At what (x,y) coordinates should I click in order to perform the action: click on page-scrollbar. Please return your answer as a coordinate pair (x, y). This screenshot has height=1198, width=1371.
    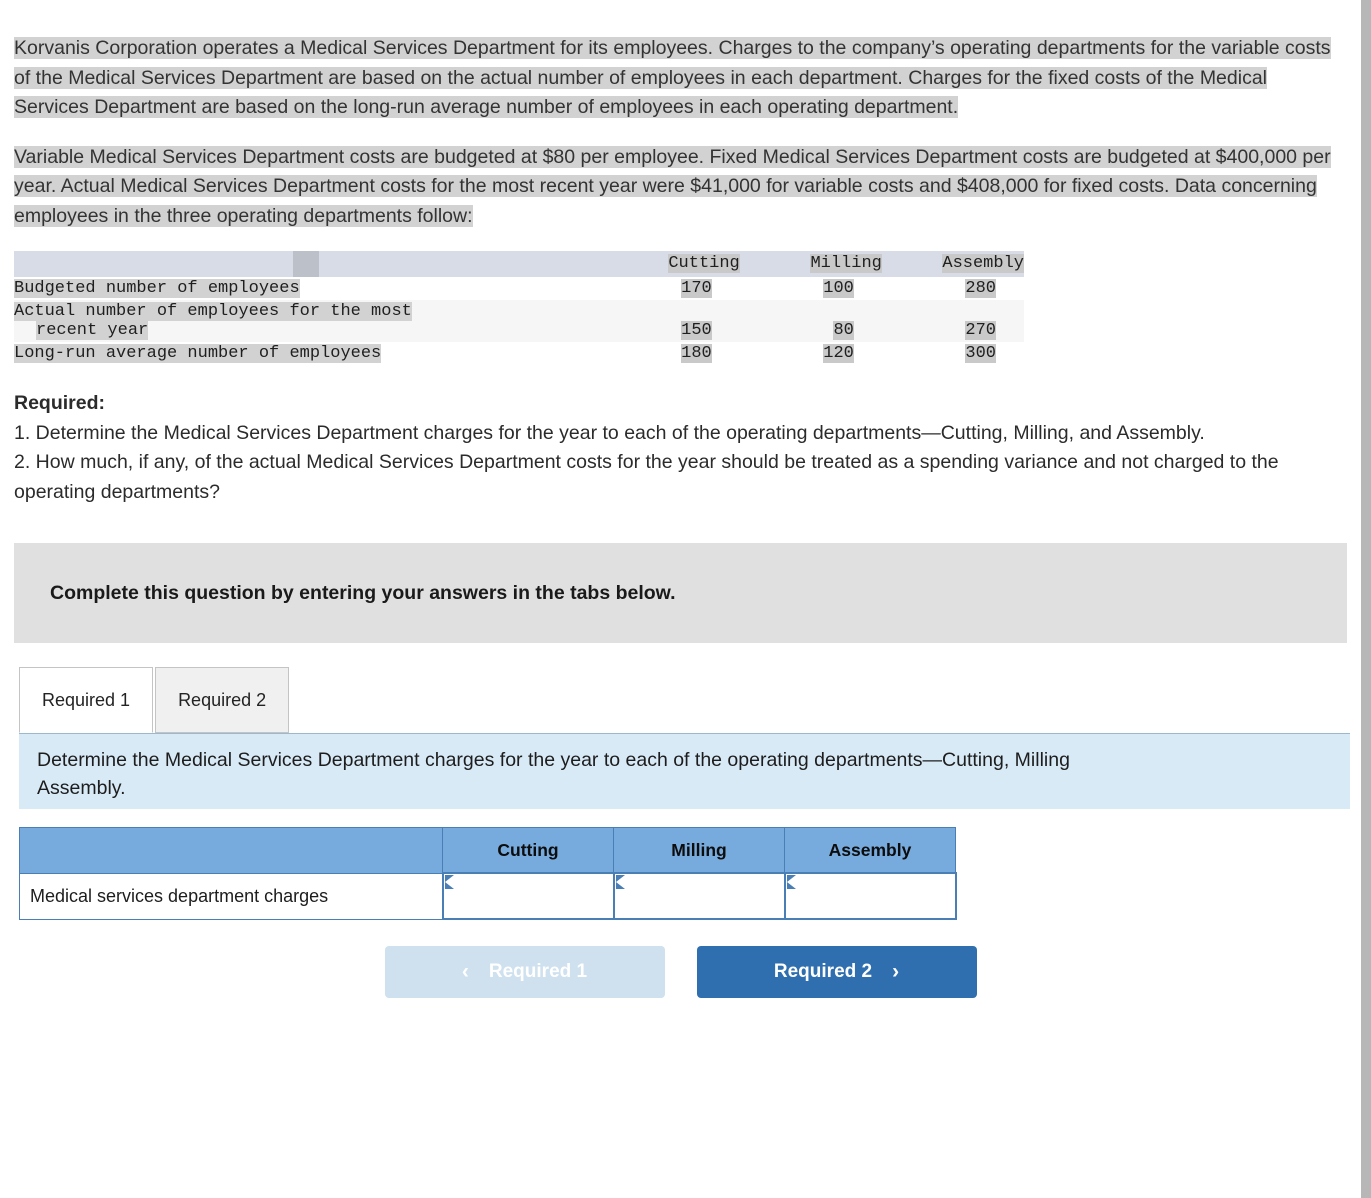
    Looking at the image, I should click on (1366, 599).